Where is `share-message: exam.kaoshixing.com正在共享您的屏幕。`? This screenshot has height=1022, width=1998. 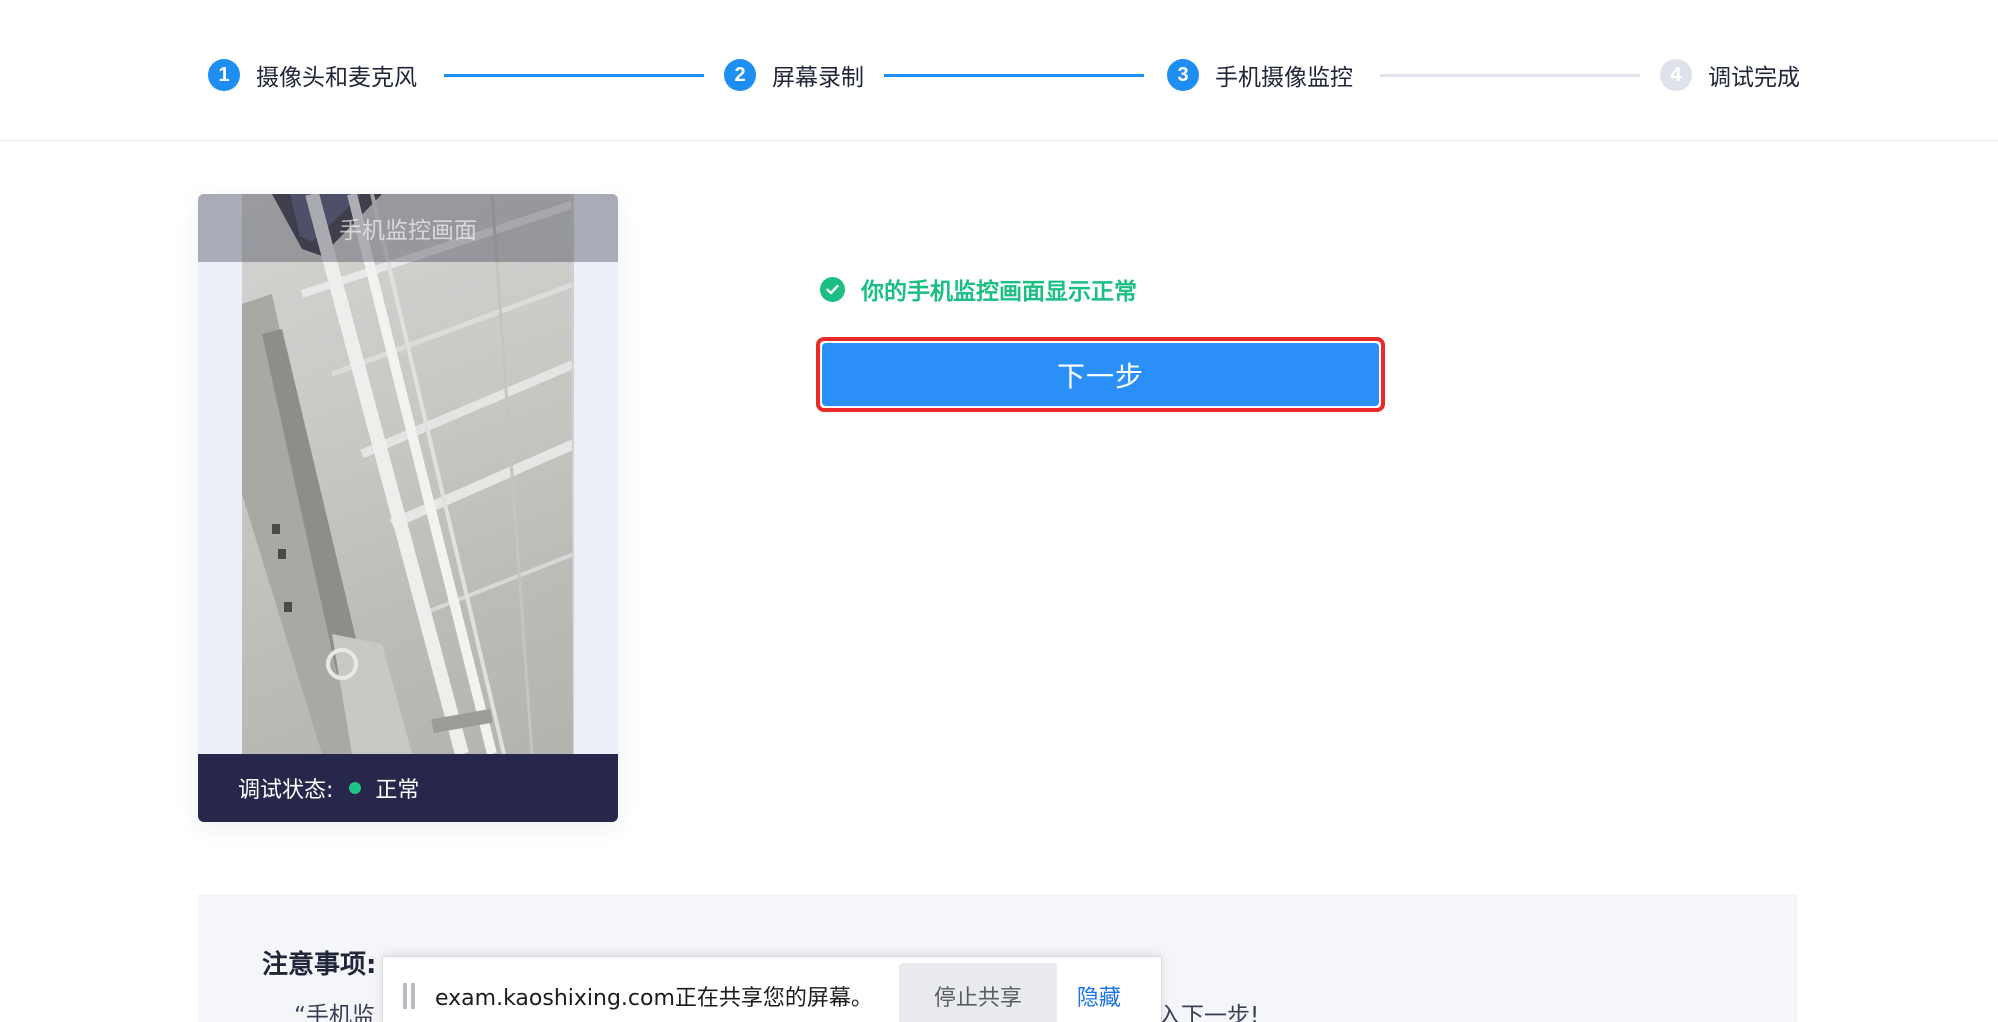 share-message: exam.kaoshixing.com正在共享您的屏幕。 is located at coordinates (654, 998).